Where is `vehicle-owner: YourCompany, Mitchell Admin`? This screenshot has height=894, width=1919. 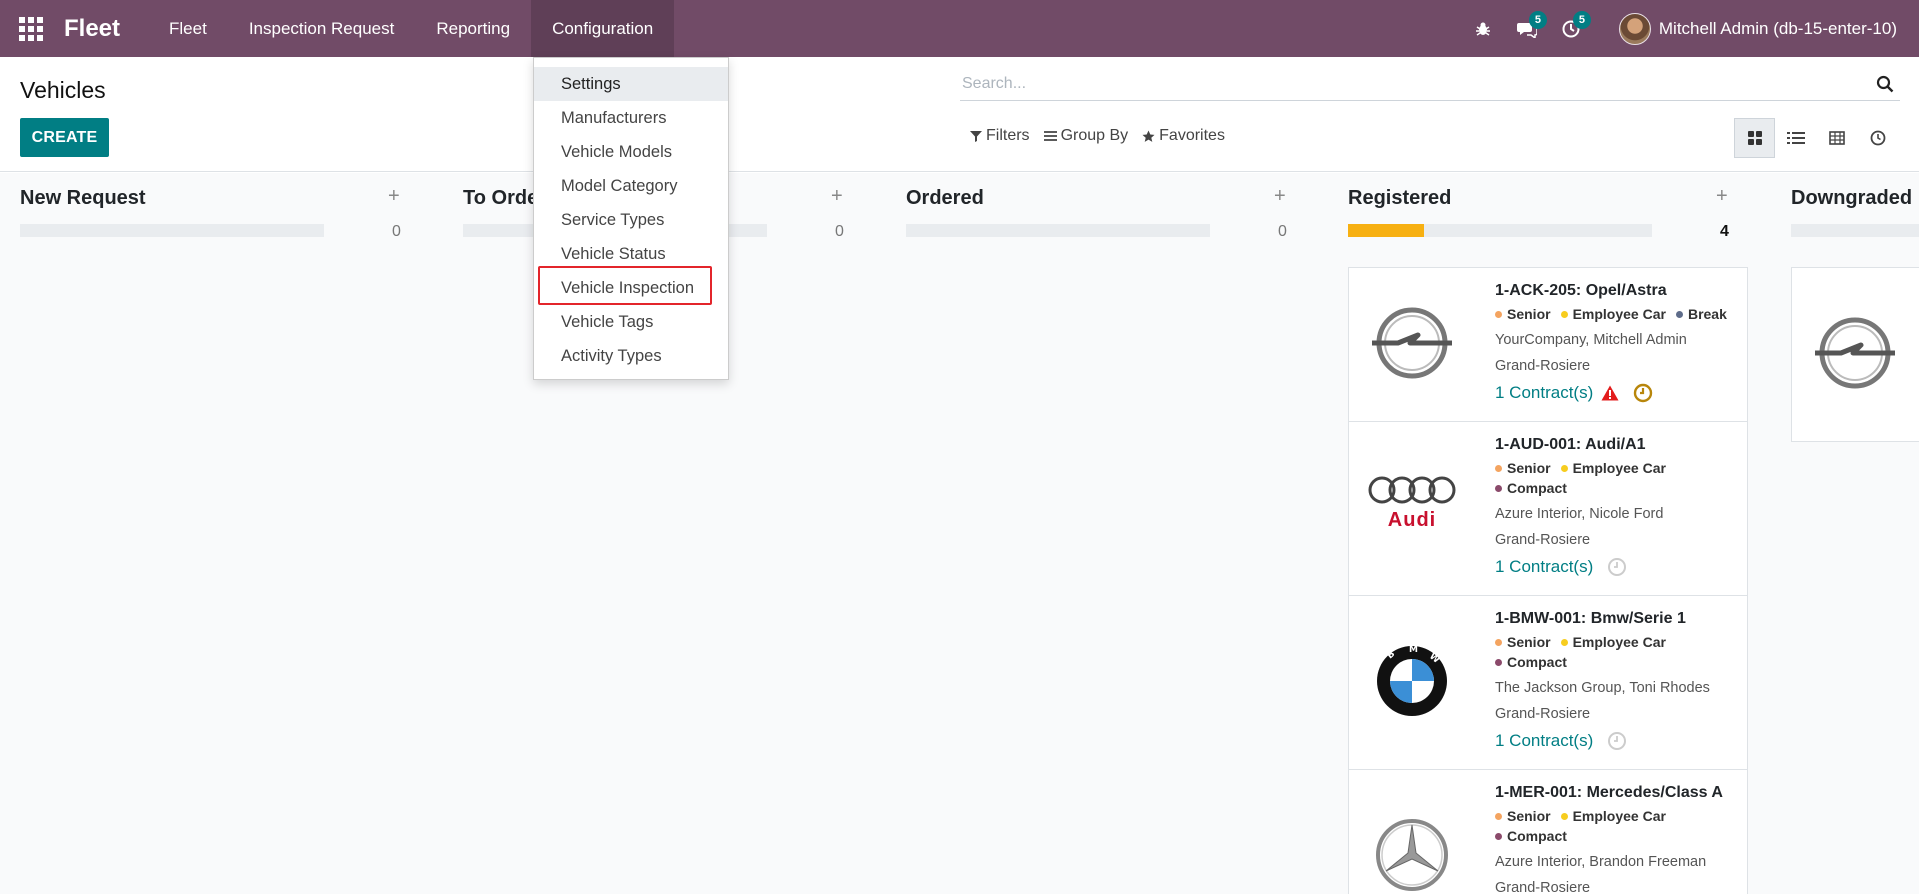 vehicle-owner: YourCompany, Mitchell Admin is located at coordinates (1591, 340).